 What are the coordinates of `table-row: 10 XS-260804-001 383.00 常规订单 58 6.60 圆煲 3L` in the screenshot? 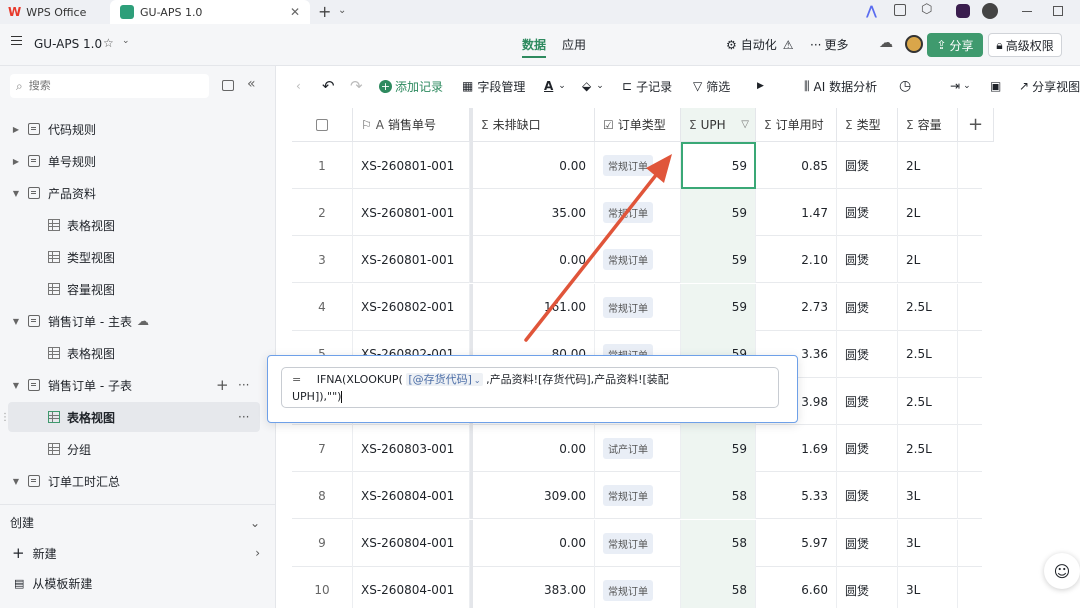 It's located at (637, 587).